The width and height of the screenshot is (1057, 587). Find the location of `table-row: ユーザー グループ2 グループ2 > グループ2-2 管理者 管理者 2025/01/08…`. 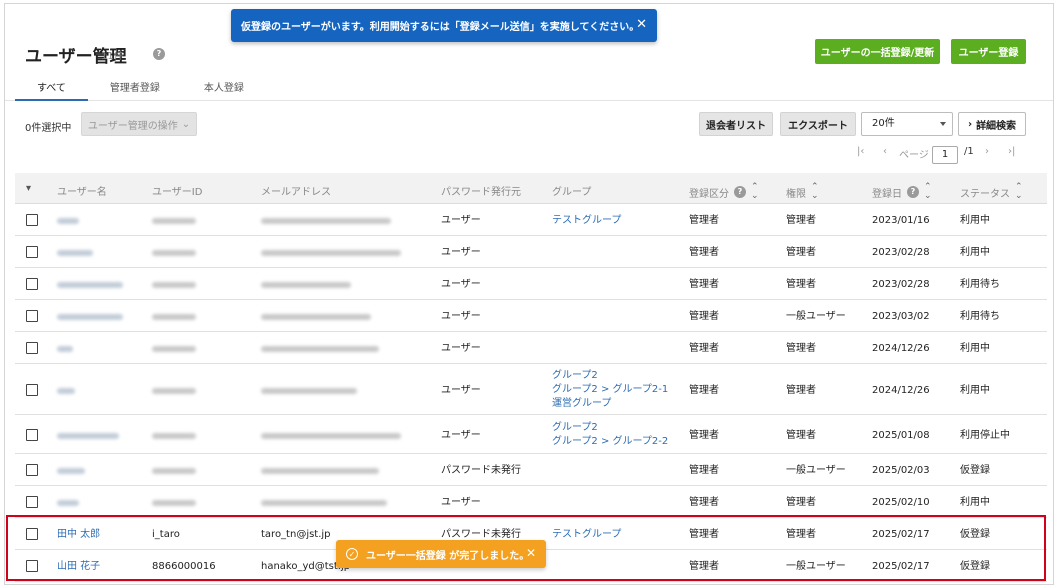

table-row: ユーザー グループ2 グループ2 > グループ2-2 管理者 管理者 2025/01/08… is located at coordinates (531, 434).